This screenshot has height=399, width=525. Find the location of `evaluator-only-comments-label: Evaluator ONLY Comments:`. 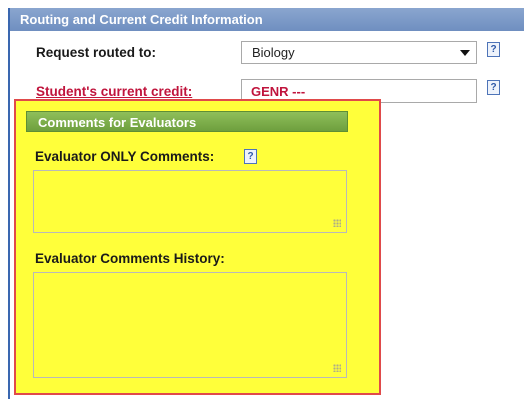

evaluator-only-comments-label: Evaluator ONLY Comments: is located at coordinates (125, 156).